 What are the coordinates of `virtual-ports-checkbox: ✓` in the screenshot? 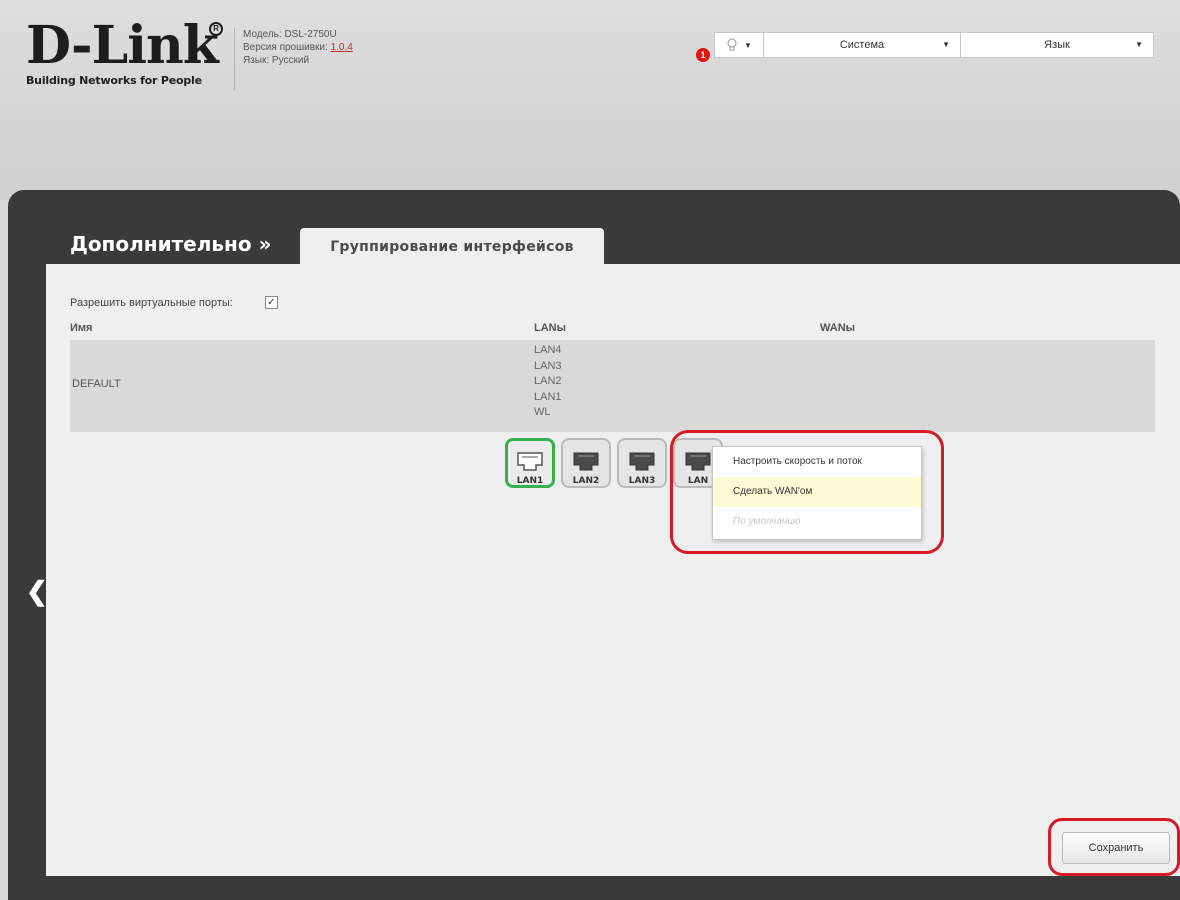 It's located at (271, 302).